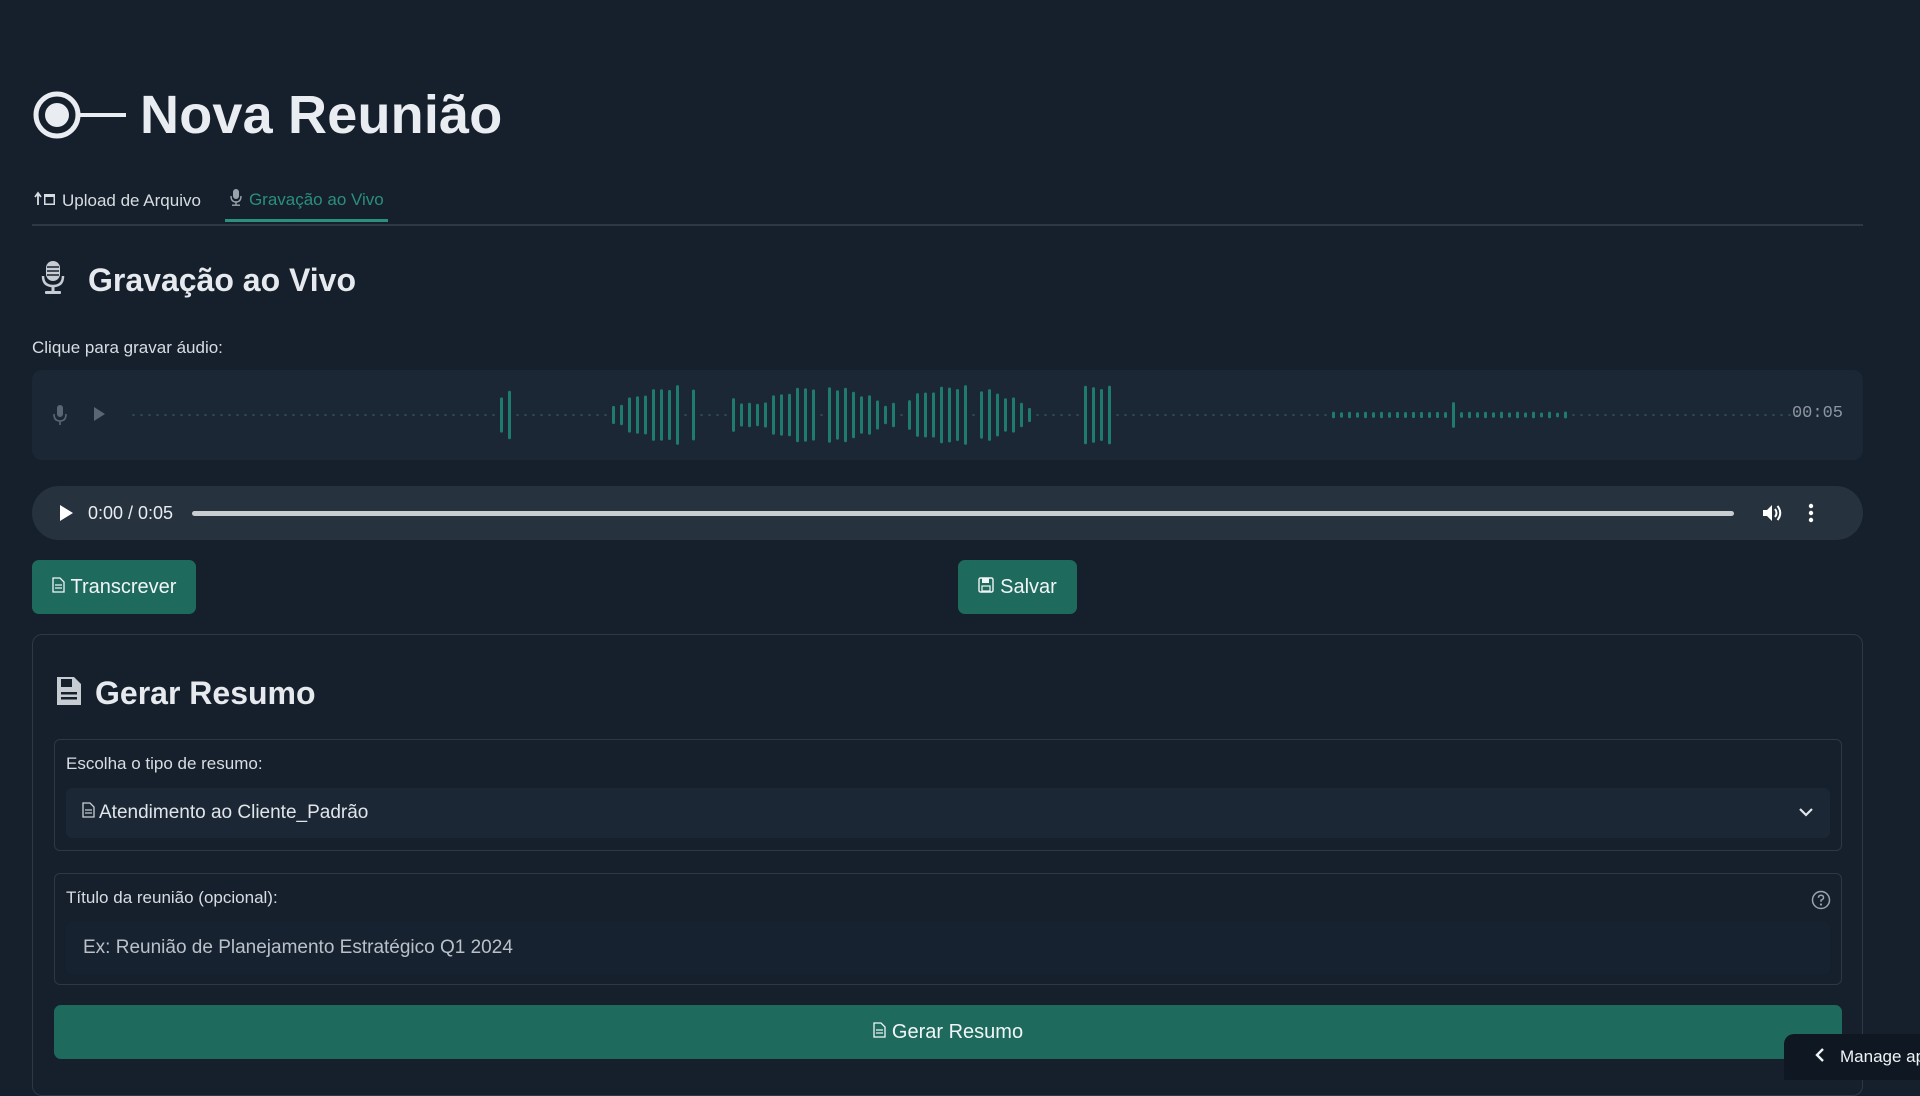 The image size is (1920, 1096). I want to click on live-recording-header: Gravação ao Vivo, so click(198, 280).